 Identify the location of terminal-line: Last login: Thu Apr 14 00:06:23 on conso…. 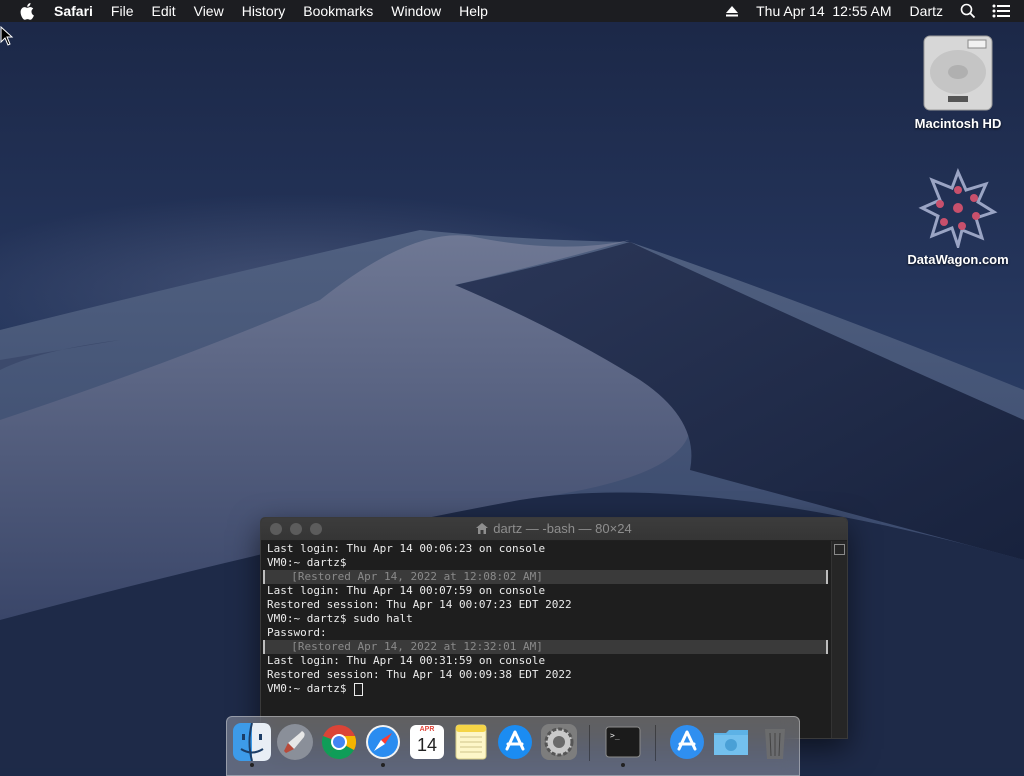
(406, 548).